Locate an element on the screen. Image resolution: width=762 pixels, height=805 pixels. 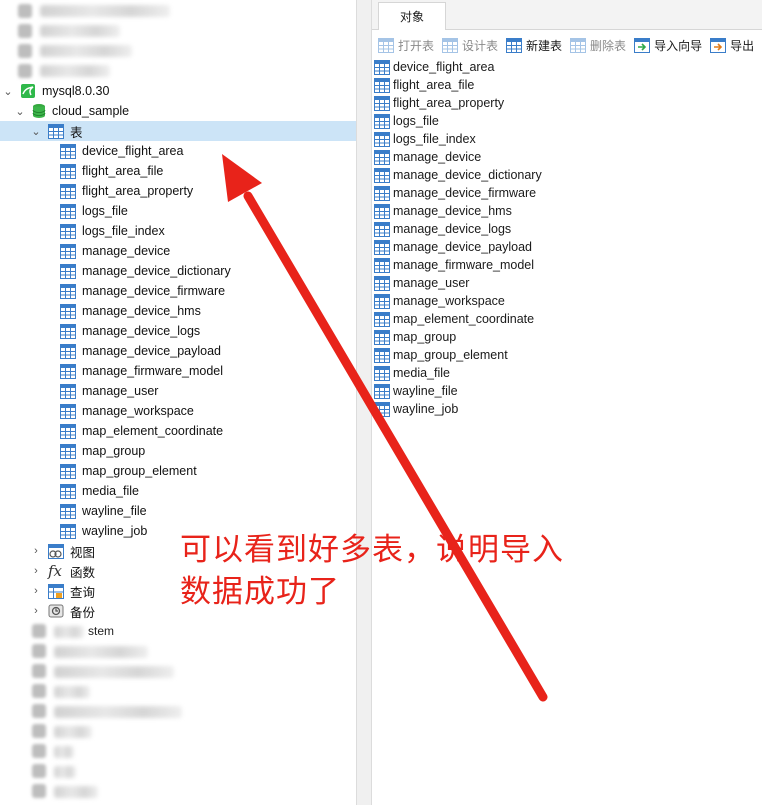
tree-table-item: manage_device_payload is located at coordinates (178, 351).